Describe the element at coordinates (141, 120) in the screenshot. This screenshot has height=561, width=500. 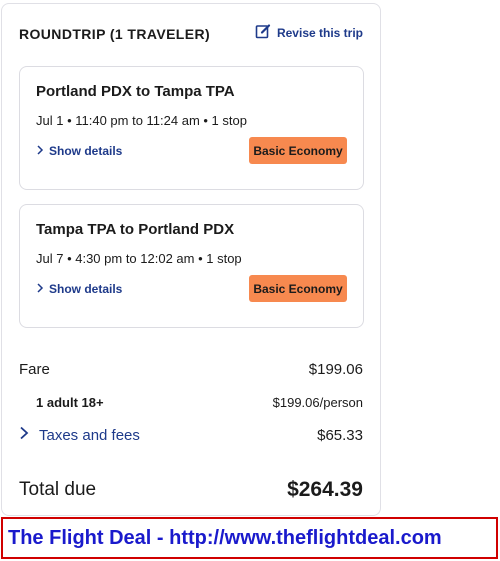
I see `segment-time: Jul 1 • 11:40 pm to 11:24 am • 1 stop` at that location.